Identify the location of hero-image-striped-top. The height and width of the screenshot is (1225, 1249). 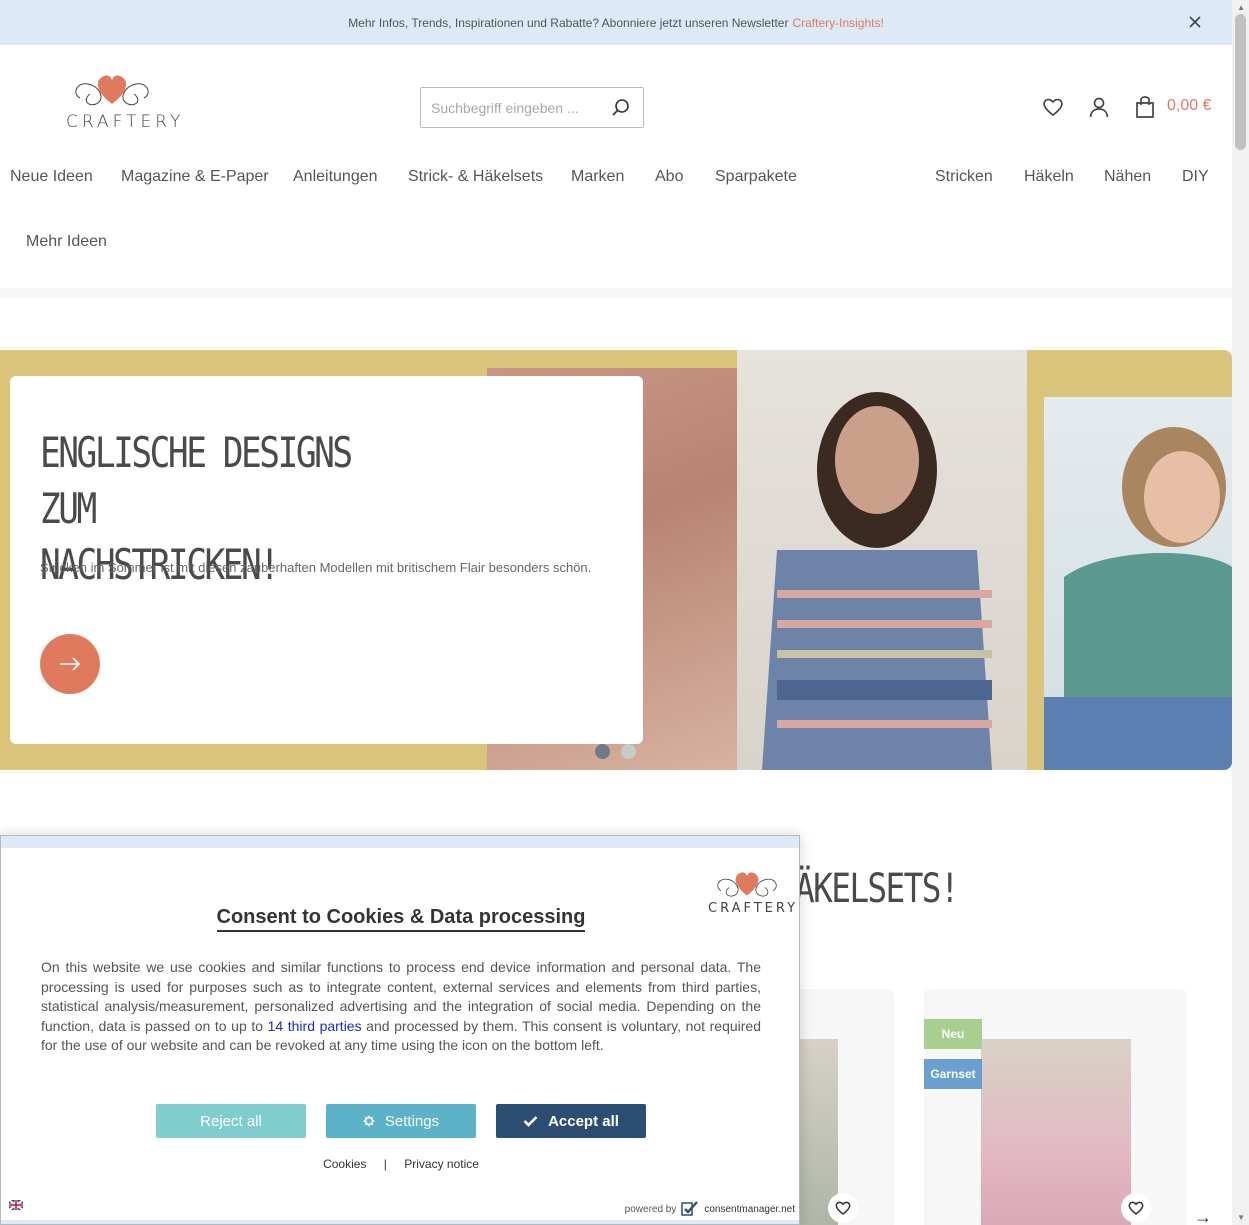
(882, 560).